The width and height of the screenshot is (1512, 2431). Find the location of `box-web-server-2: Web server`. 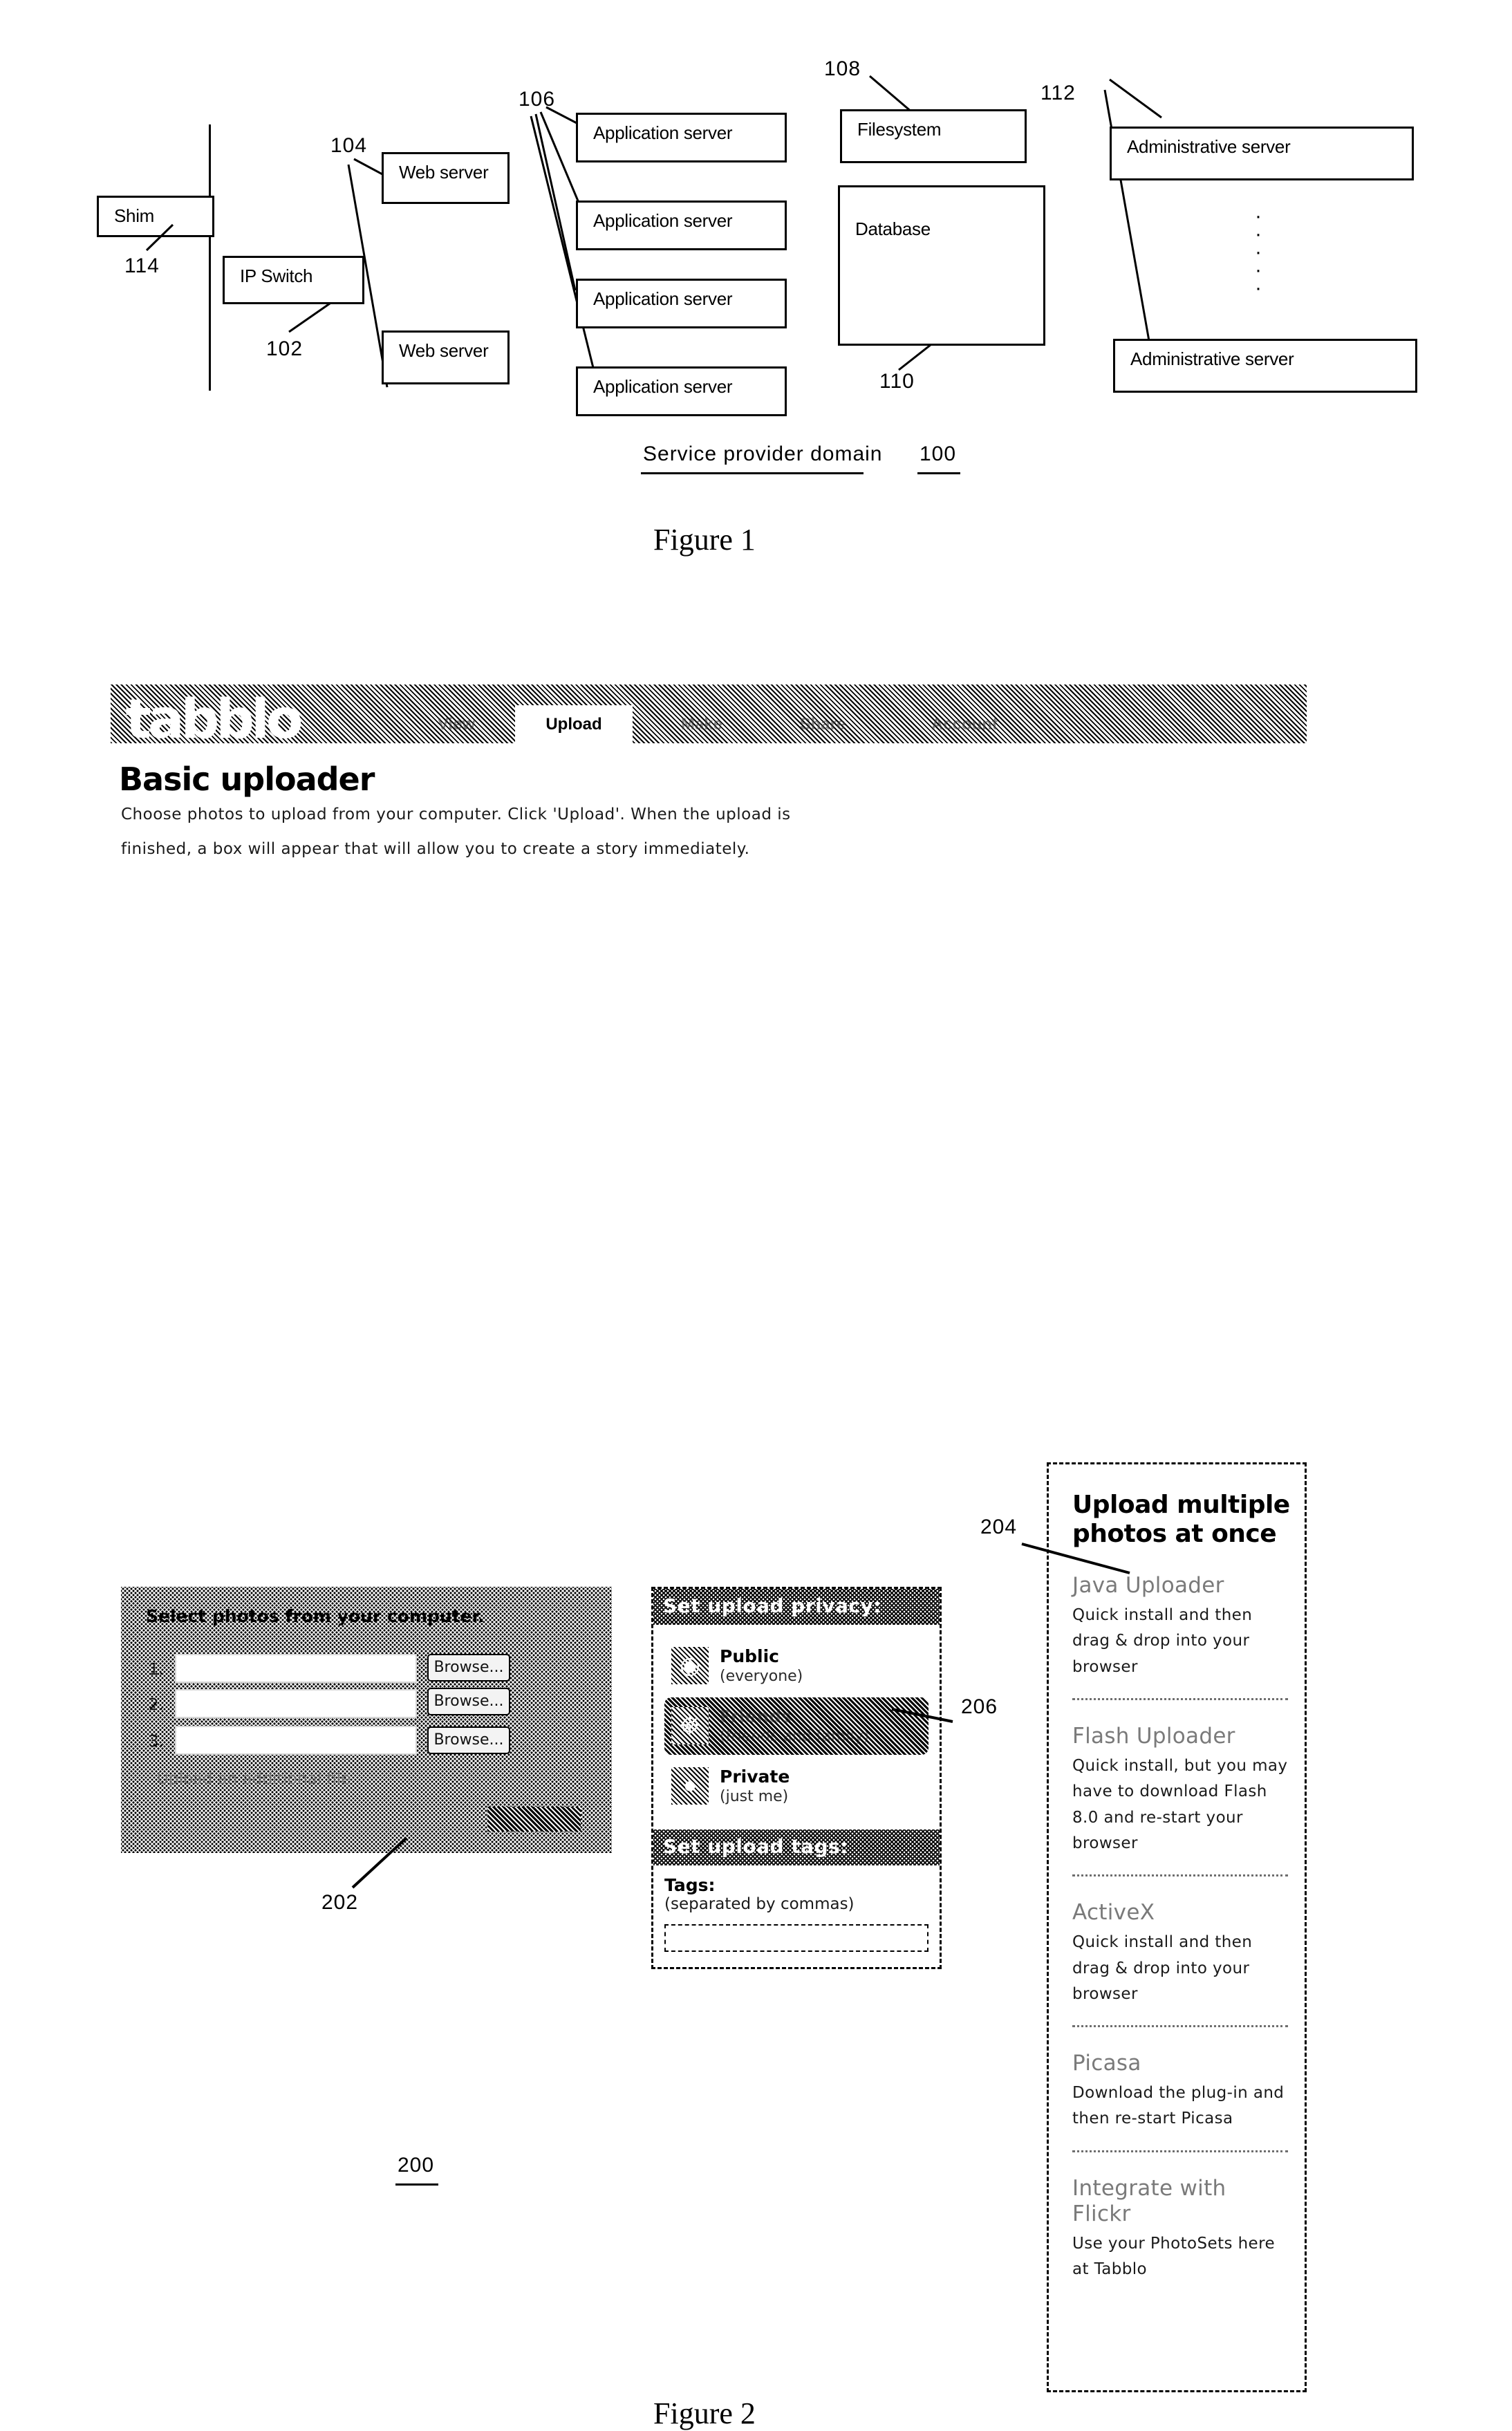

box-web-server-2: Web server is located at coordinates (446, 357).